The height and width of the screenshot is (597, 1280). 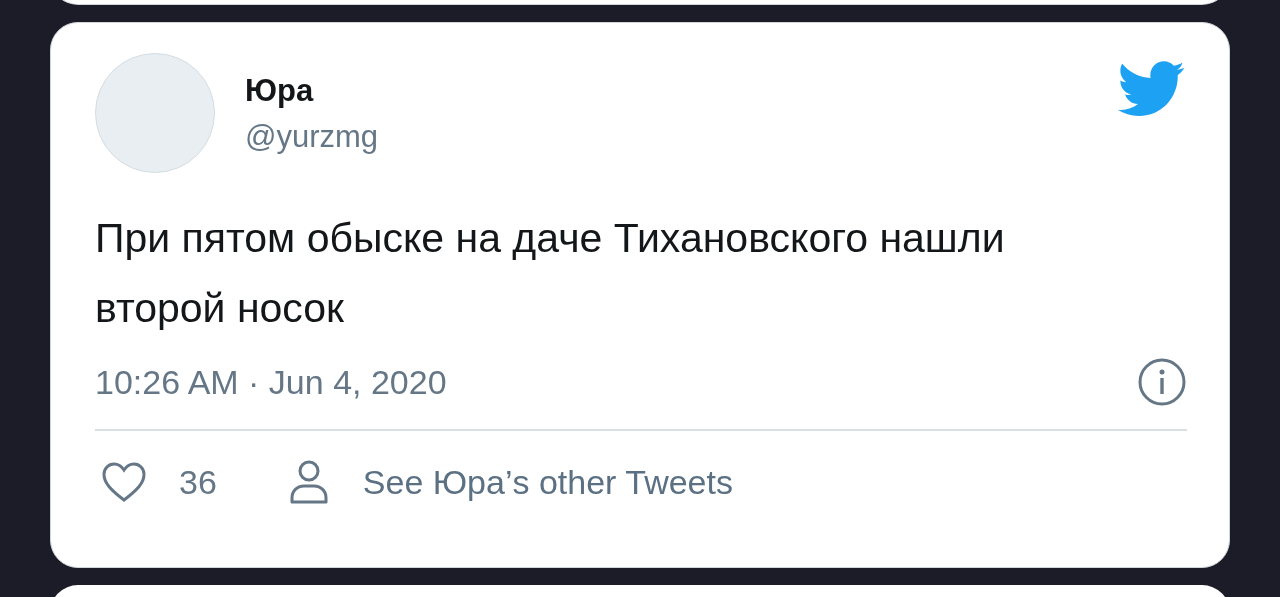 What do you see at coordinates (550, 273) in the screenshot?
I see `tweet-text: При пятом обыске на даче Тихановского нашли второй носок` at bounding box center [550, 273].